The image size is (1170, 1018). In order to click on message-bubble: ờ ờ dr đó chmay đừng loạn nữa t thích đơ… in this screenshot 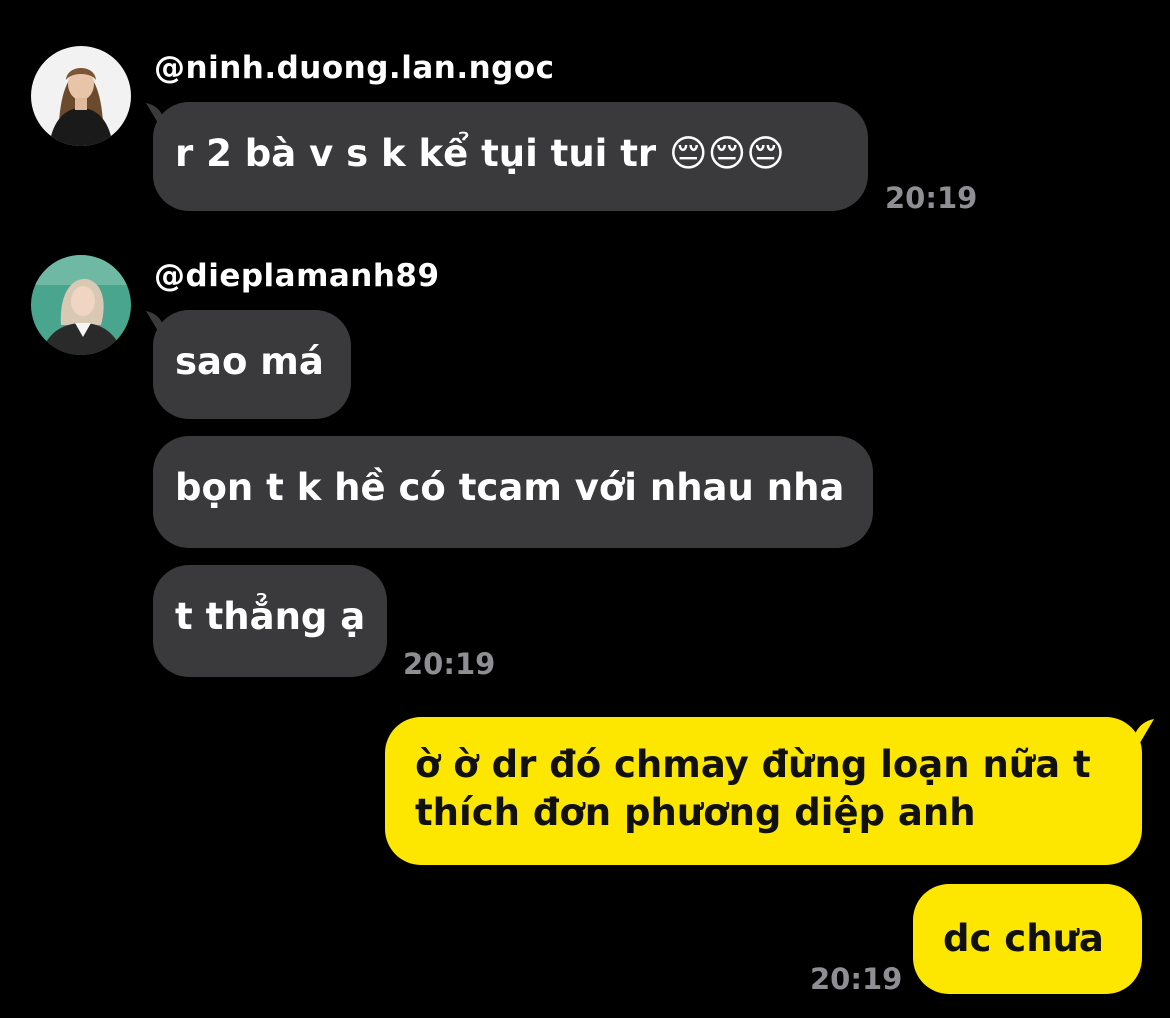, I will do `click(763, 791)`.